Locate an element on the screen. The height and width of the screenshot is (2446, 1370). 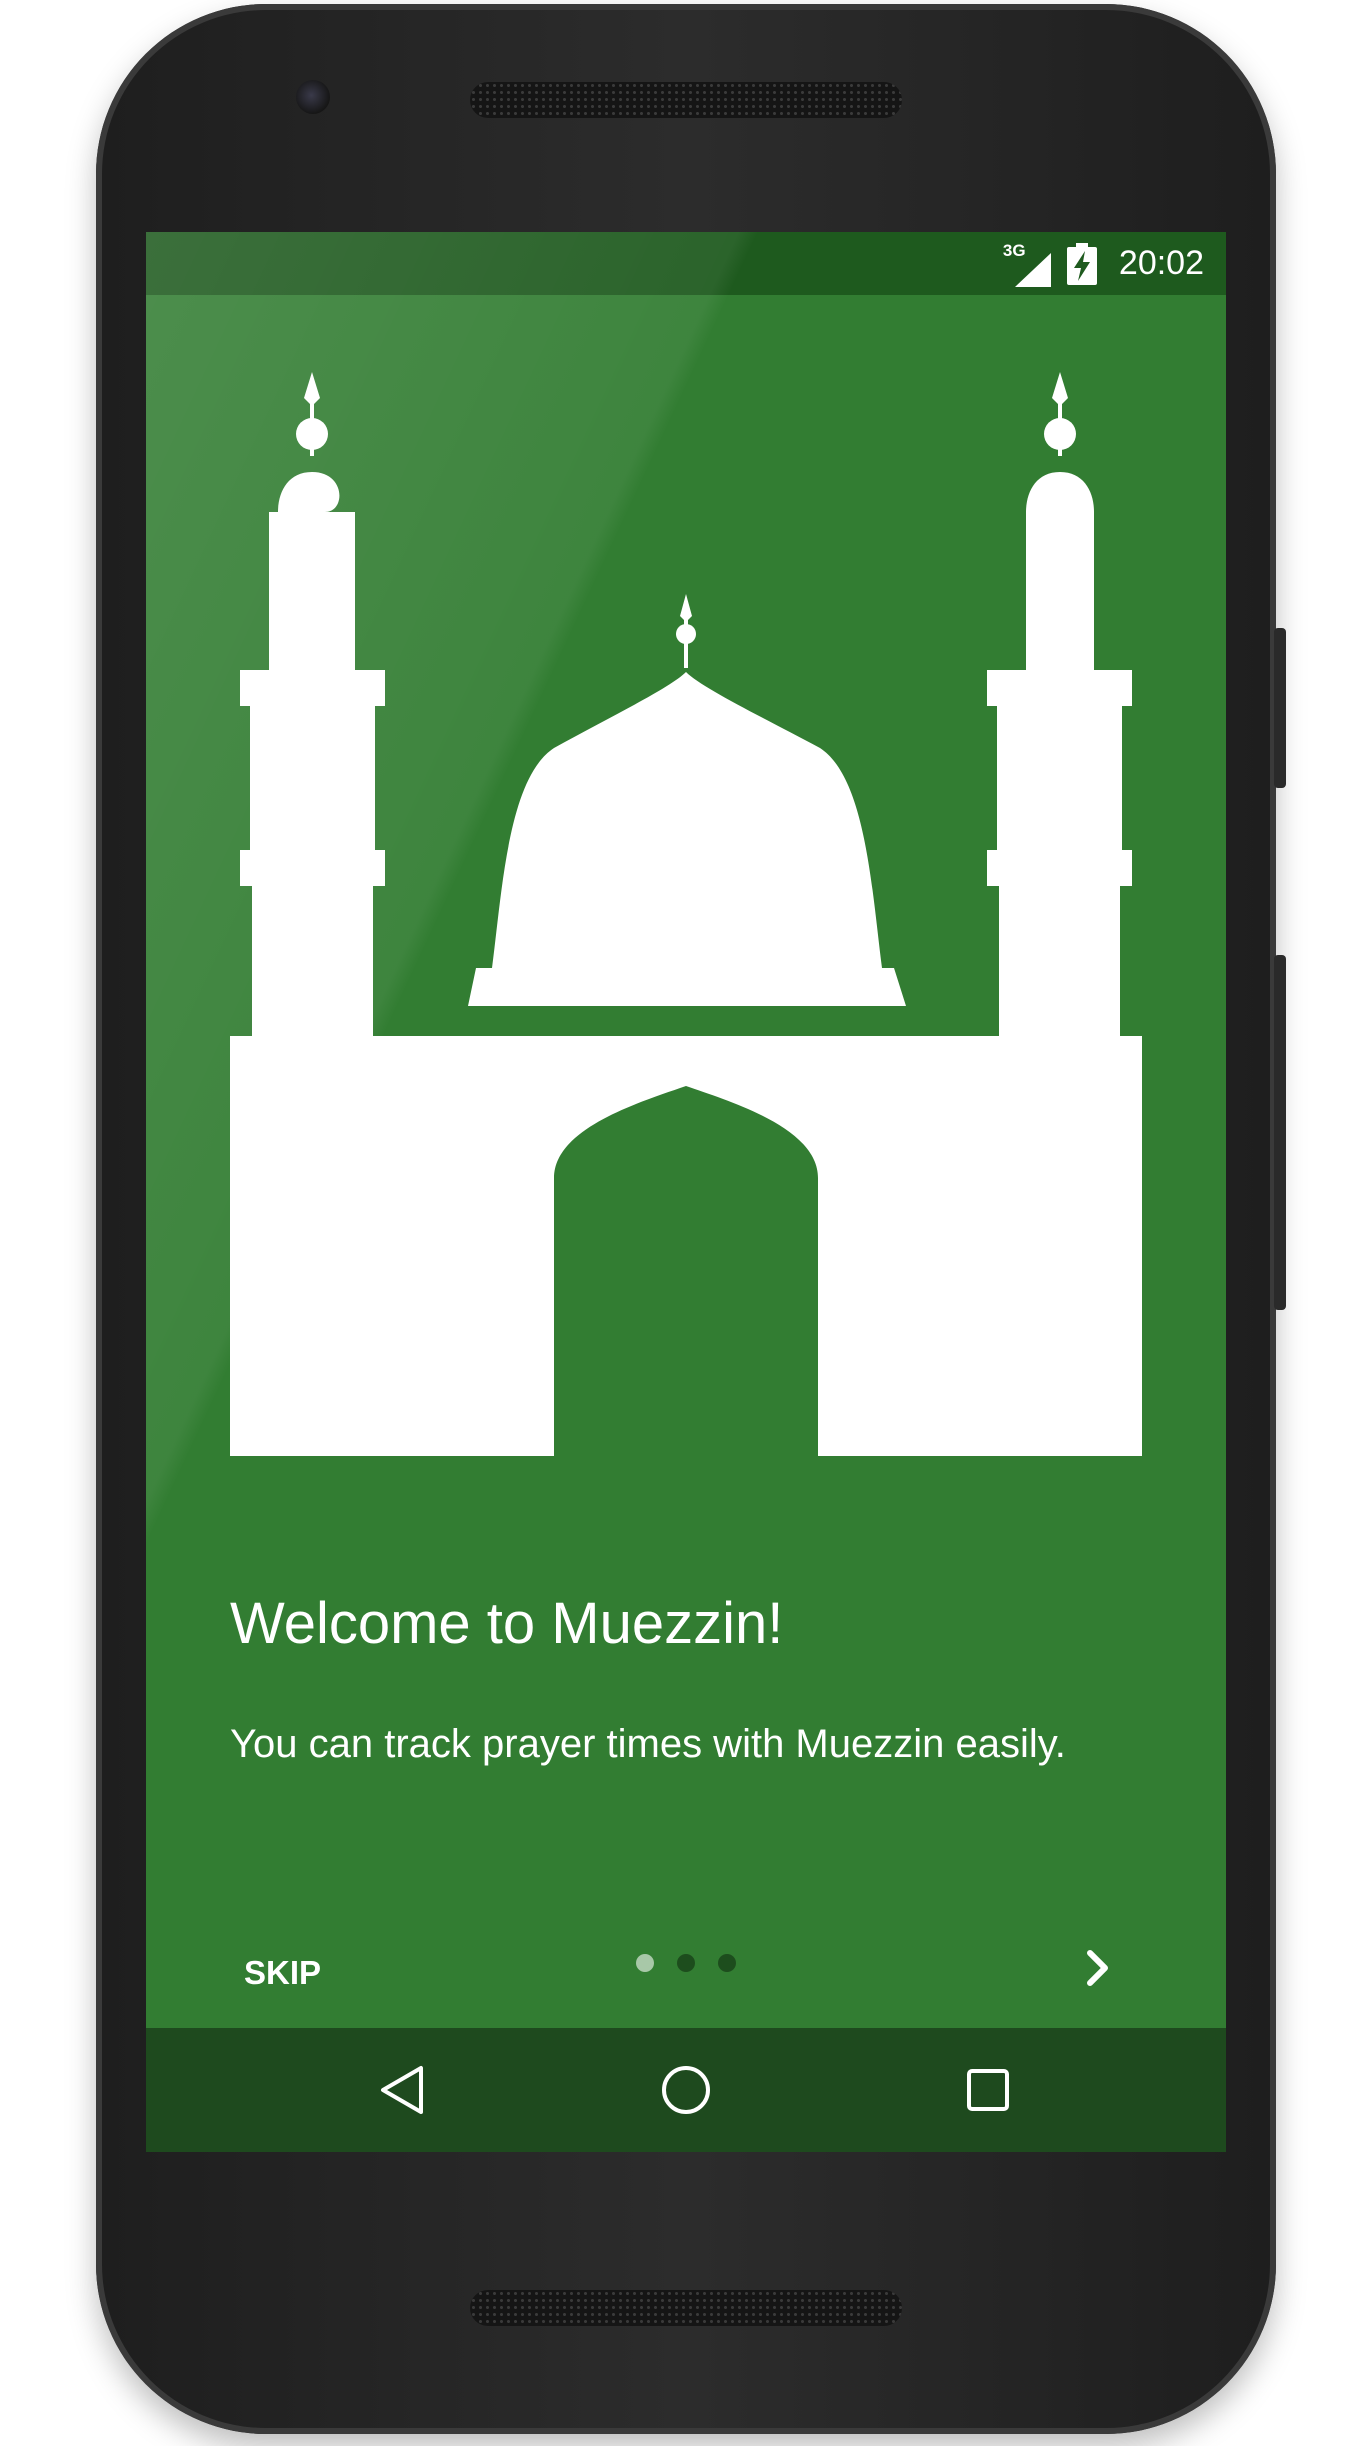
skip-button: SKIP is located at coordinates (282, 1973).